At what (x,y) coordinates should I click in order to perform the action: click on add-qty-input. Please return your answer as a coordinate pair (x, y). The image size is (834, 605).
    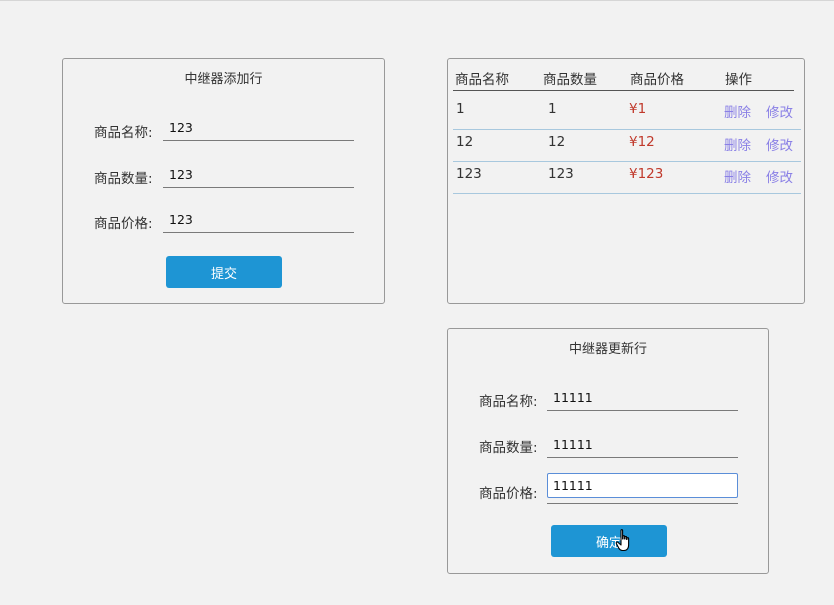
    Looking at the image, I should click on (258, 175).